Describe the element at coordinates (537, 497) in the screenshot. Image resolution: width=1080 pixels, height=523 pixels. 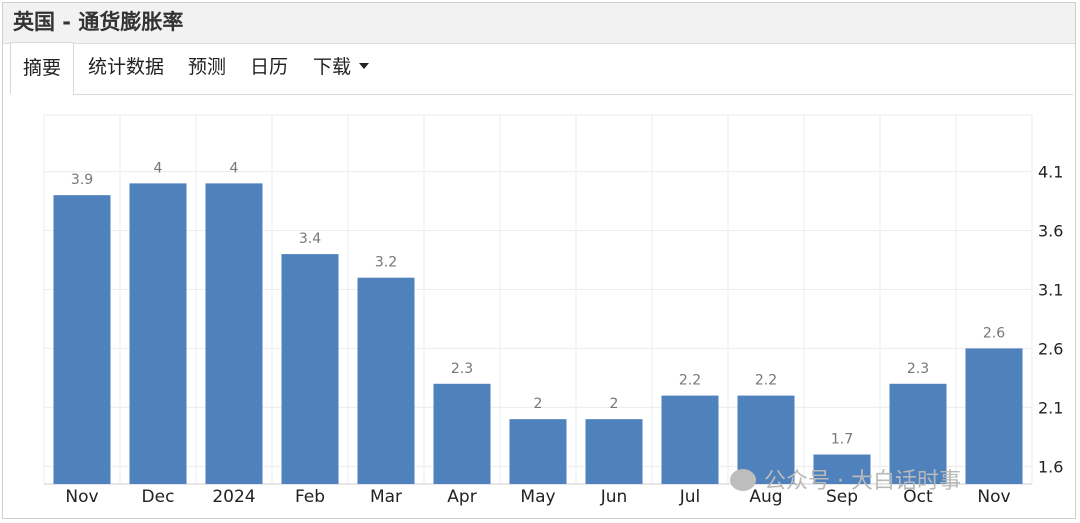
I see `x-tick-label: May` at that location.